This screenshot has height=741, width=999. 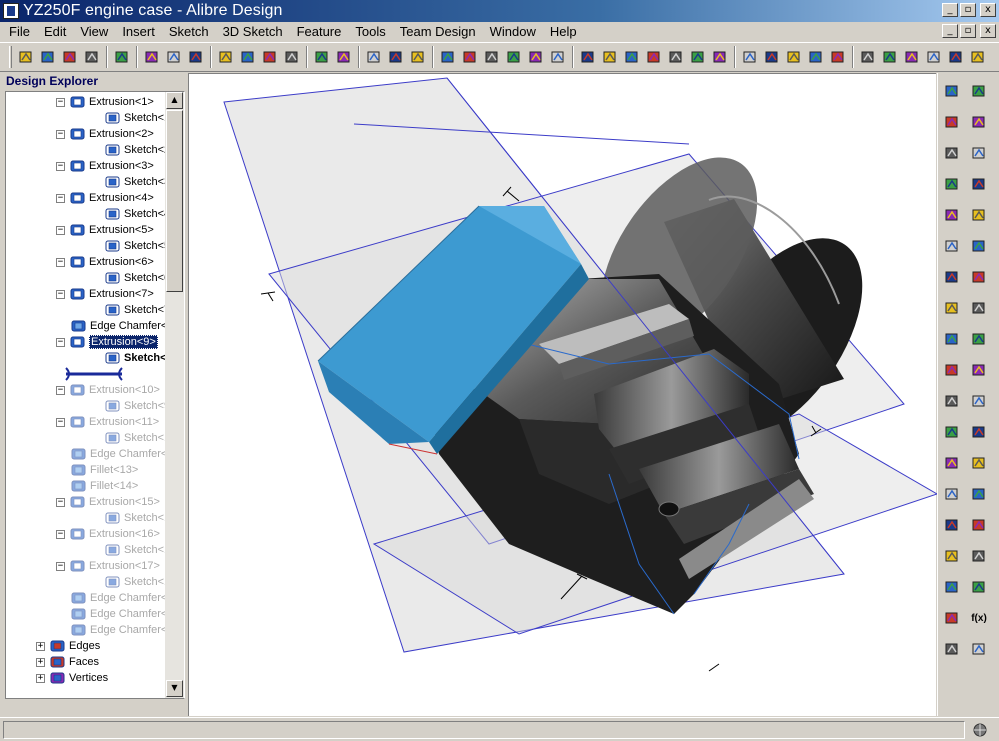 What do you see at coordinates (10, 57) in the screenshot?
I see `toolbar-grip` at bounding box center [10, 57].